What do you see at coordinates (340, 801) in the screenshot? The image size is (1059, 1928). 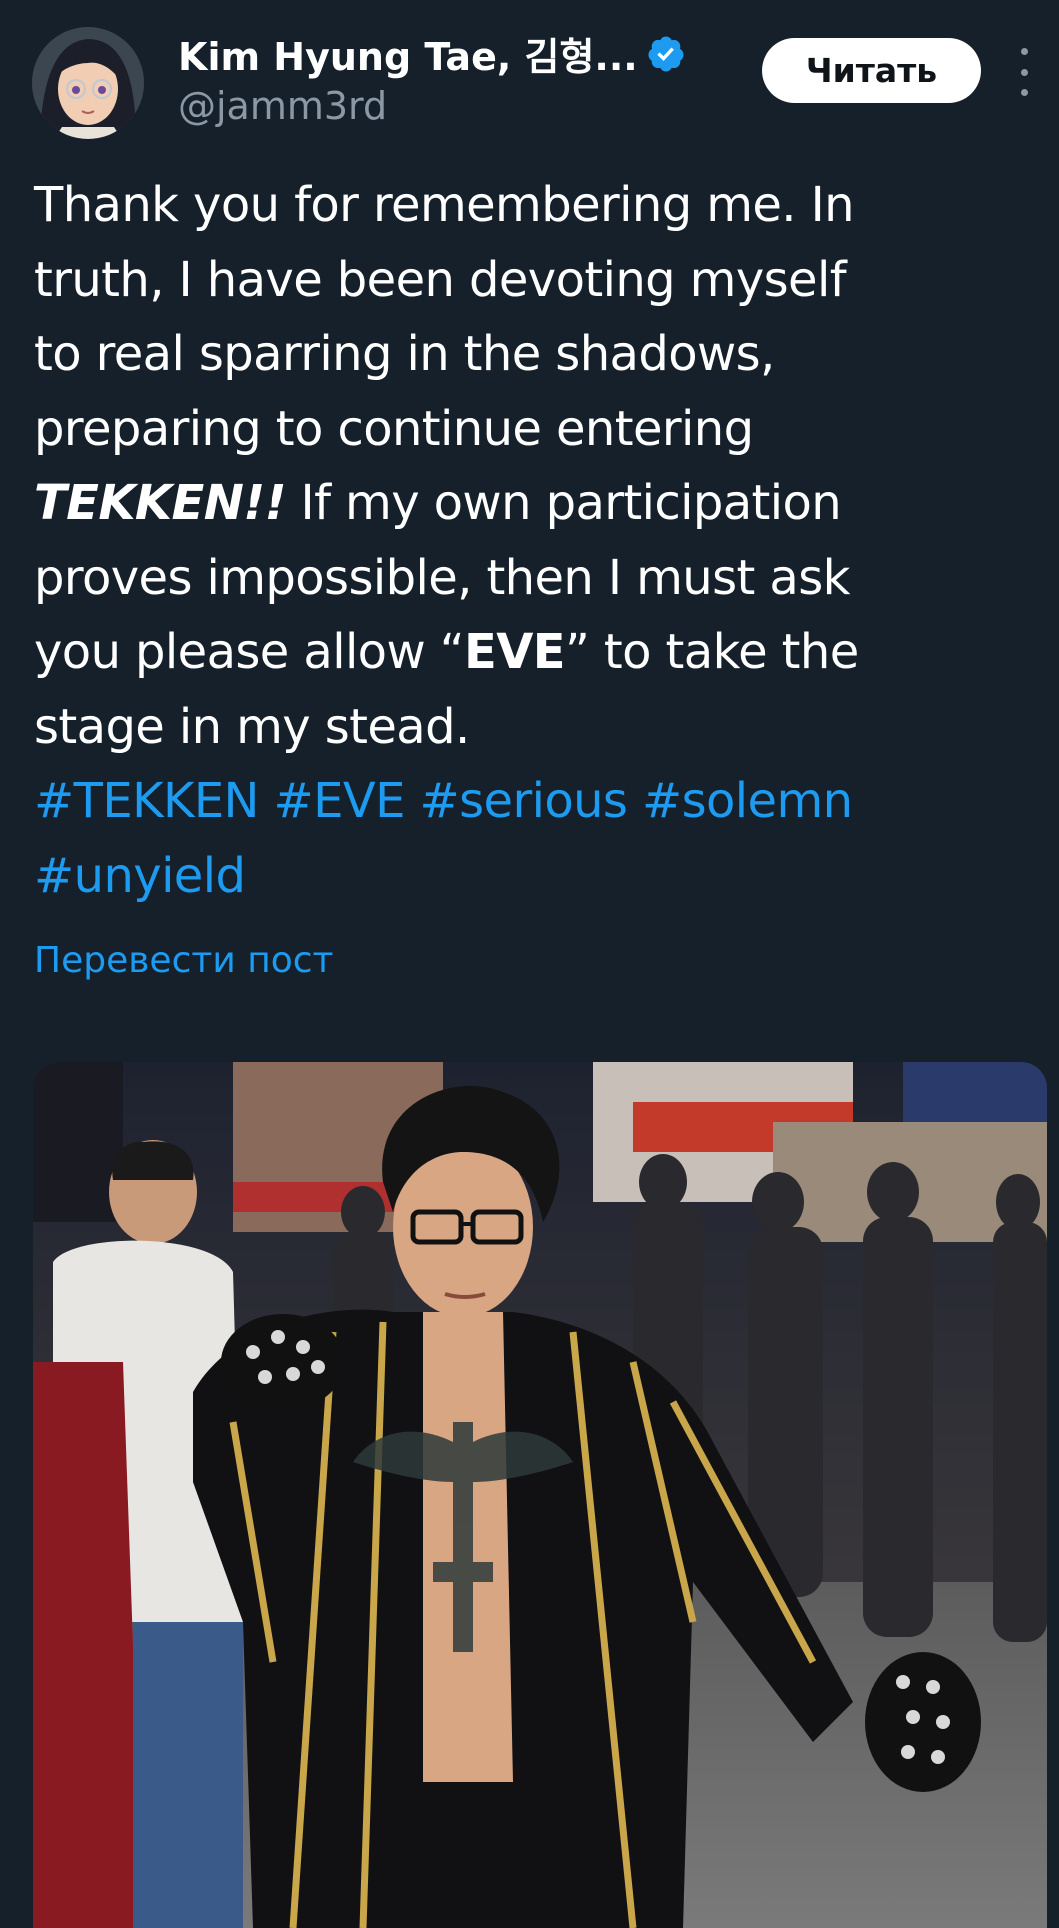 I see `hashtag-eve: #EVE` at bounding box center [340, 801].